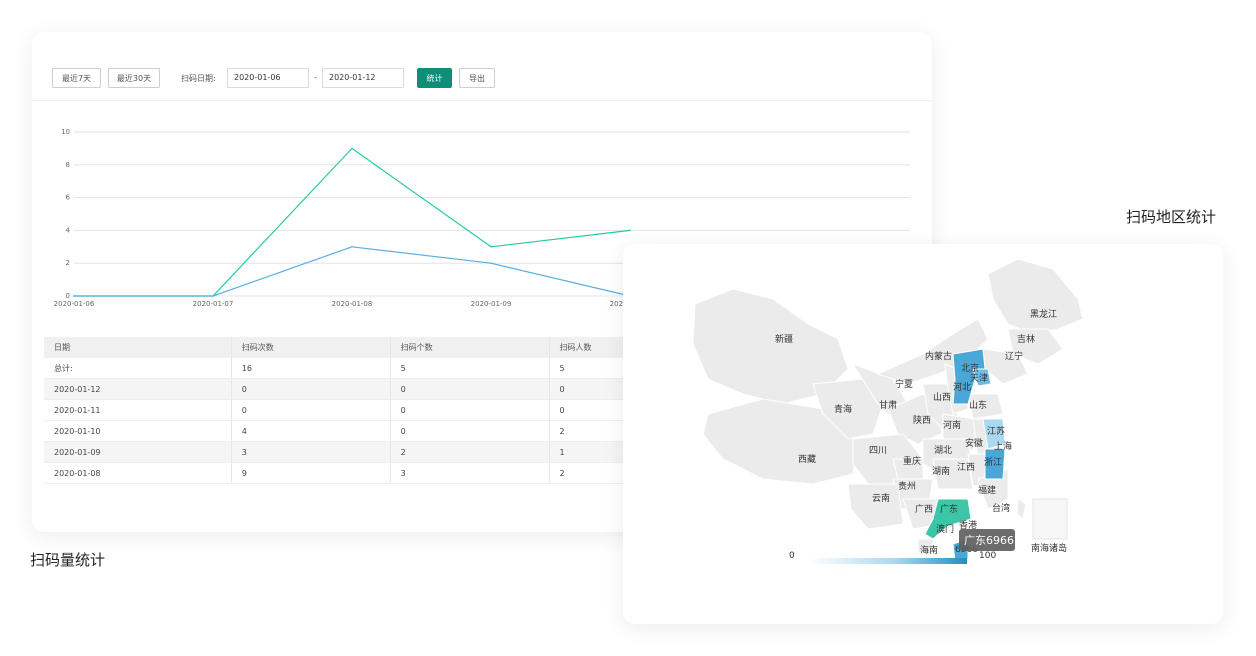  I want to click on y-tick-label: 10, so click(65, 132).